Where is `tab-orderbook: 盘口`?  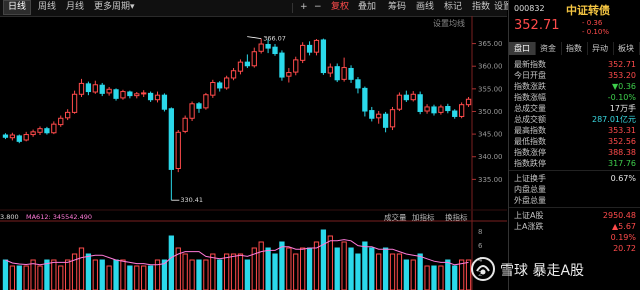
tab-orderbook: 盘口 is located at coordinates (522, 48).